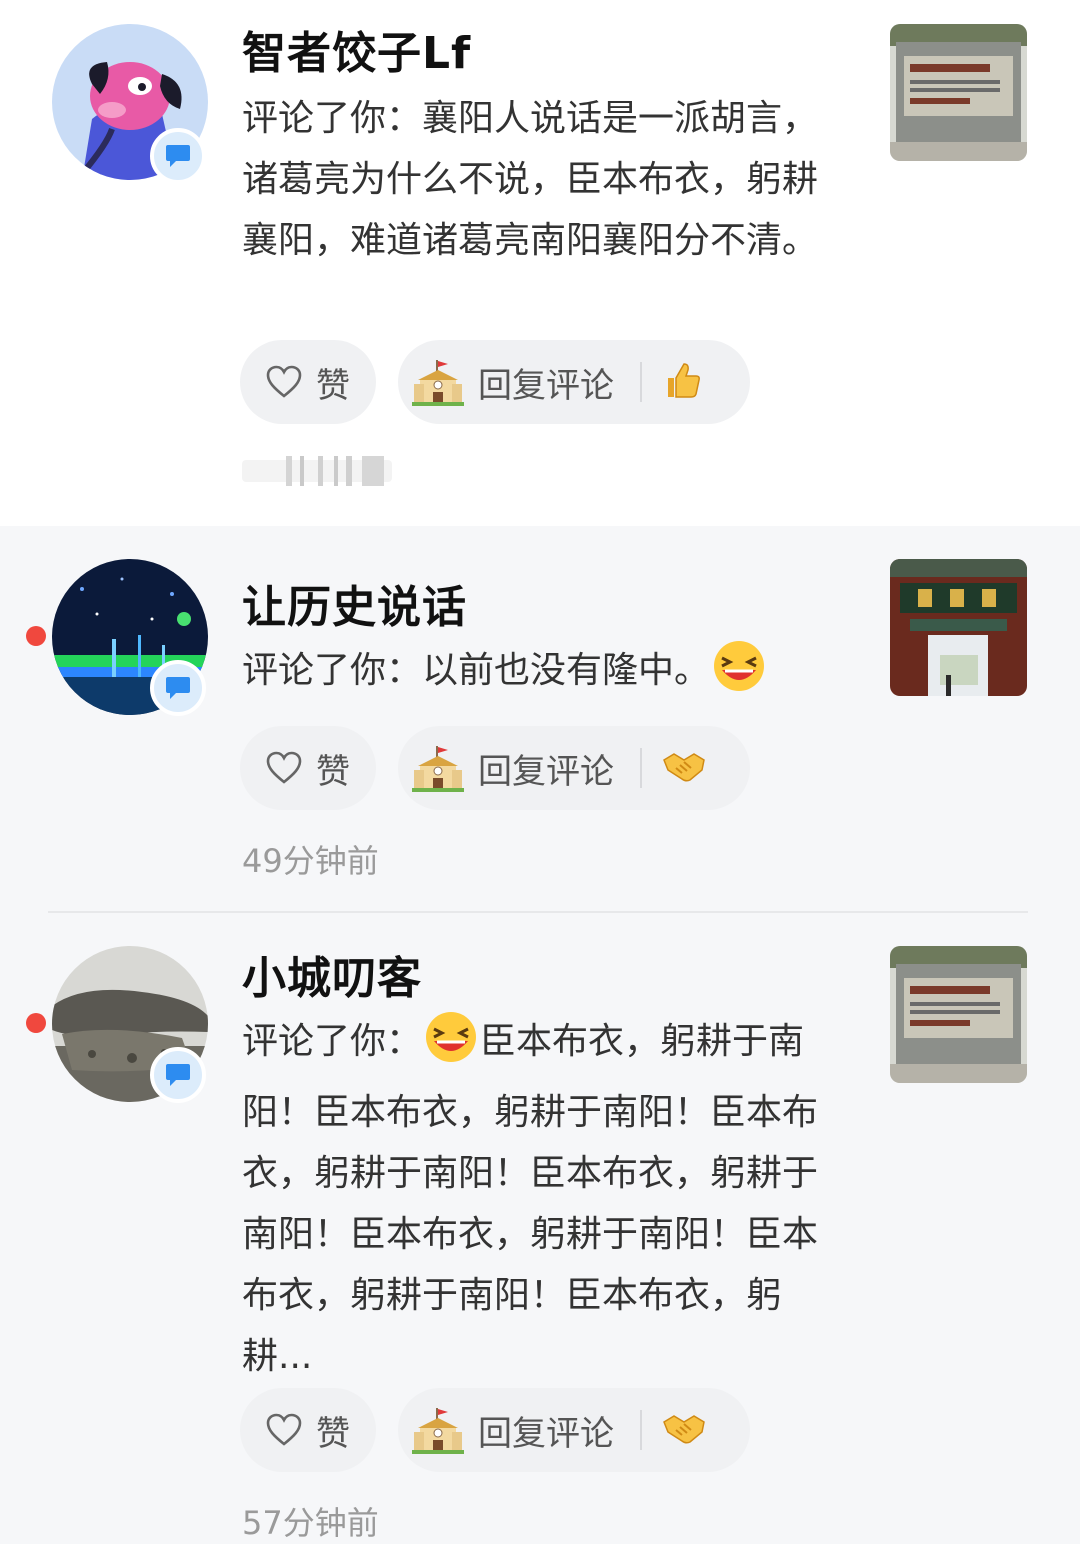 The width and height of the screenshot is (1080, 1544). What do you see at coordinates (332, 979) in the screenshot?
I see `username: 小城叨客` at bounding box center [332, 979].